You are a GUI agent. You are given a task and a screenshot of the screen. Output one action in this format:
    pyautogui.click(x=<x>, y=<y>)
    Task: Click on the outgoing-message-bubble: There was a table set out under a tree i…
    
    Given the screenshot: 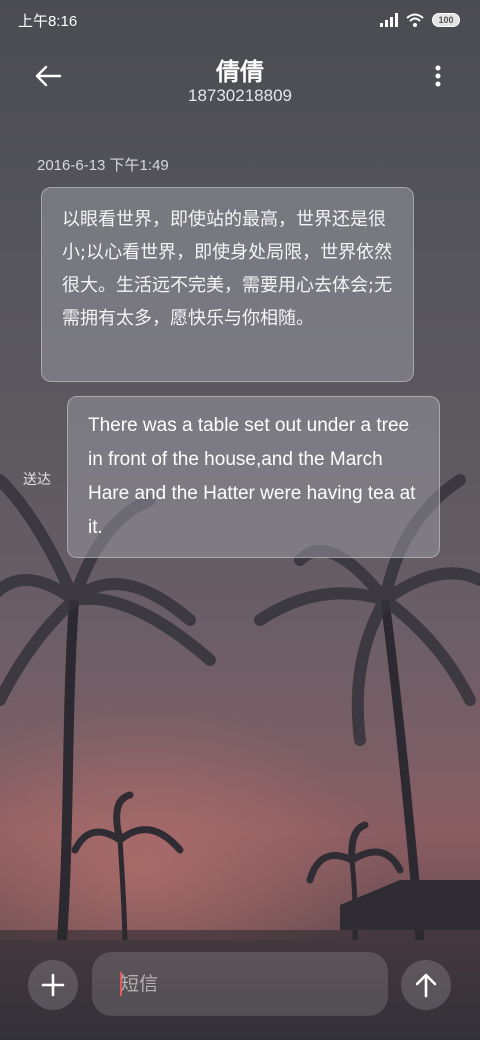 What is the action you would take?
    pyautogui.click(x=253, y=477)
    